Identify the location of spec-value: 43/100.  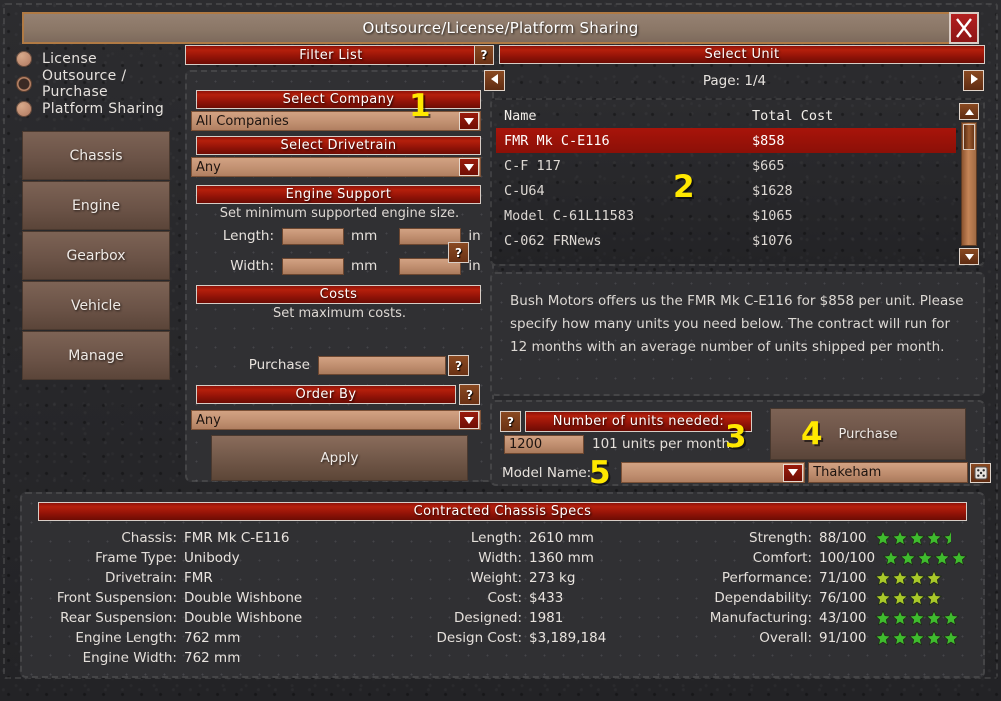
(843, 618).